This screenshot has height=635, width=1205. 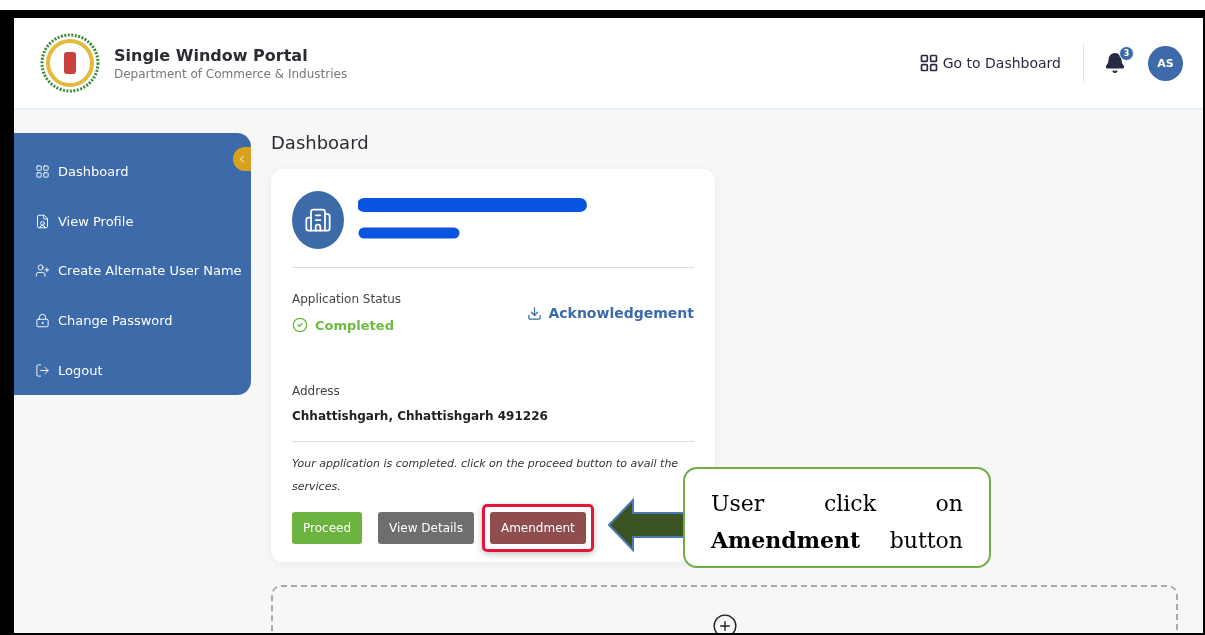 What do you see at coordinates (426, 528) in the screenshot?
I see `details-button: View Details` at bounding box center [426, 528].